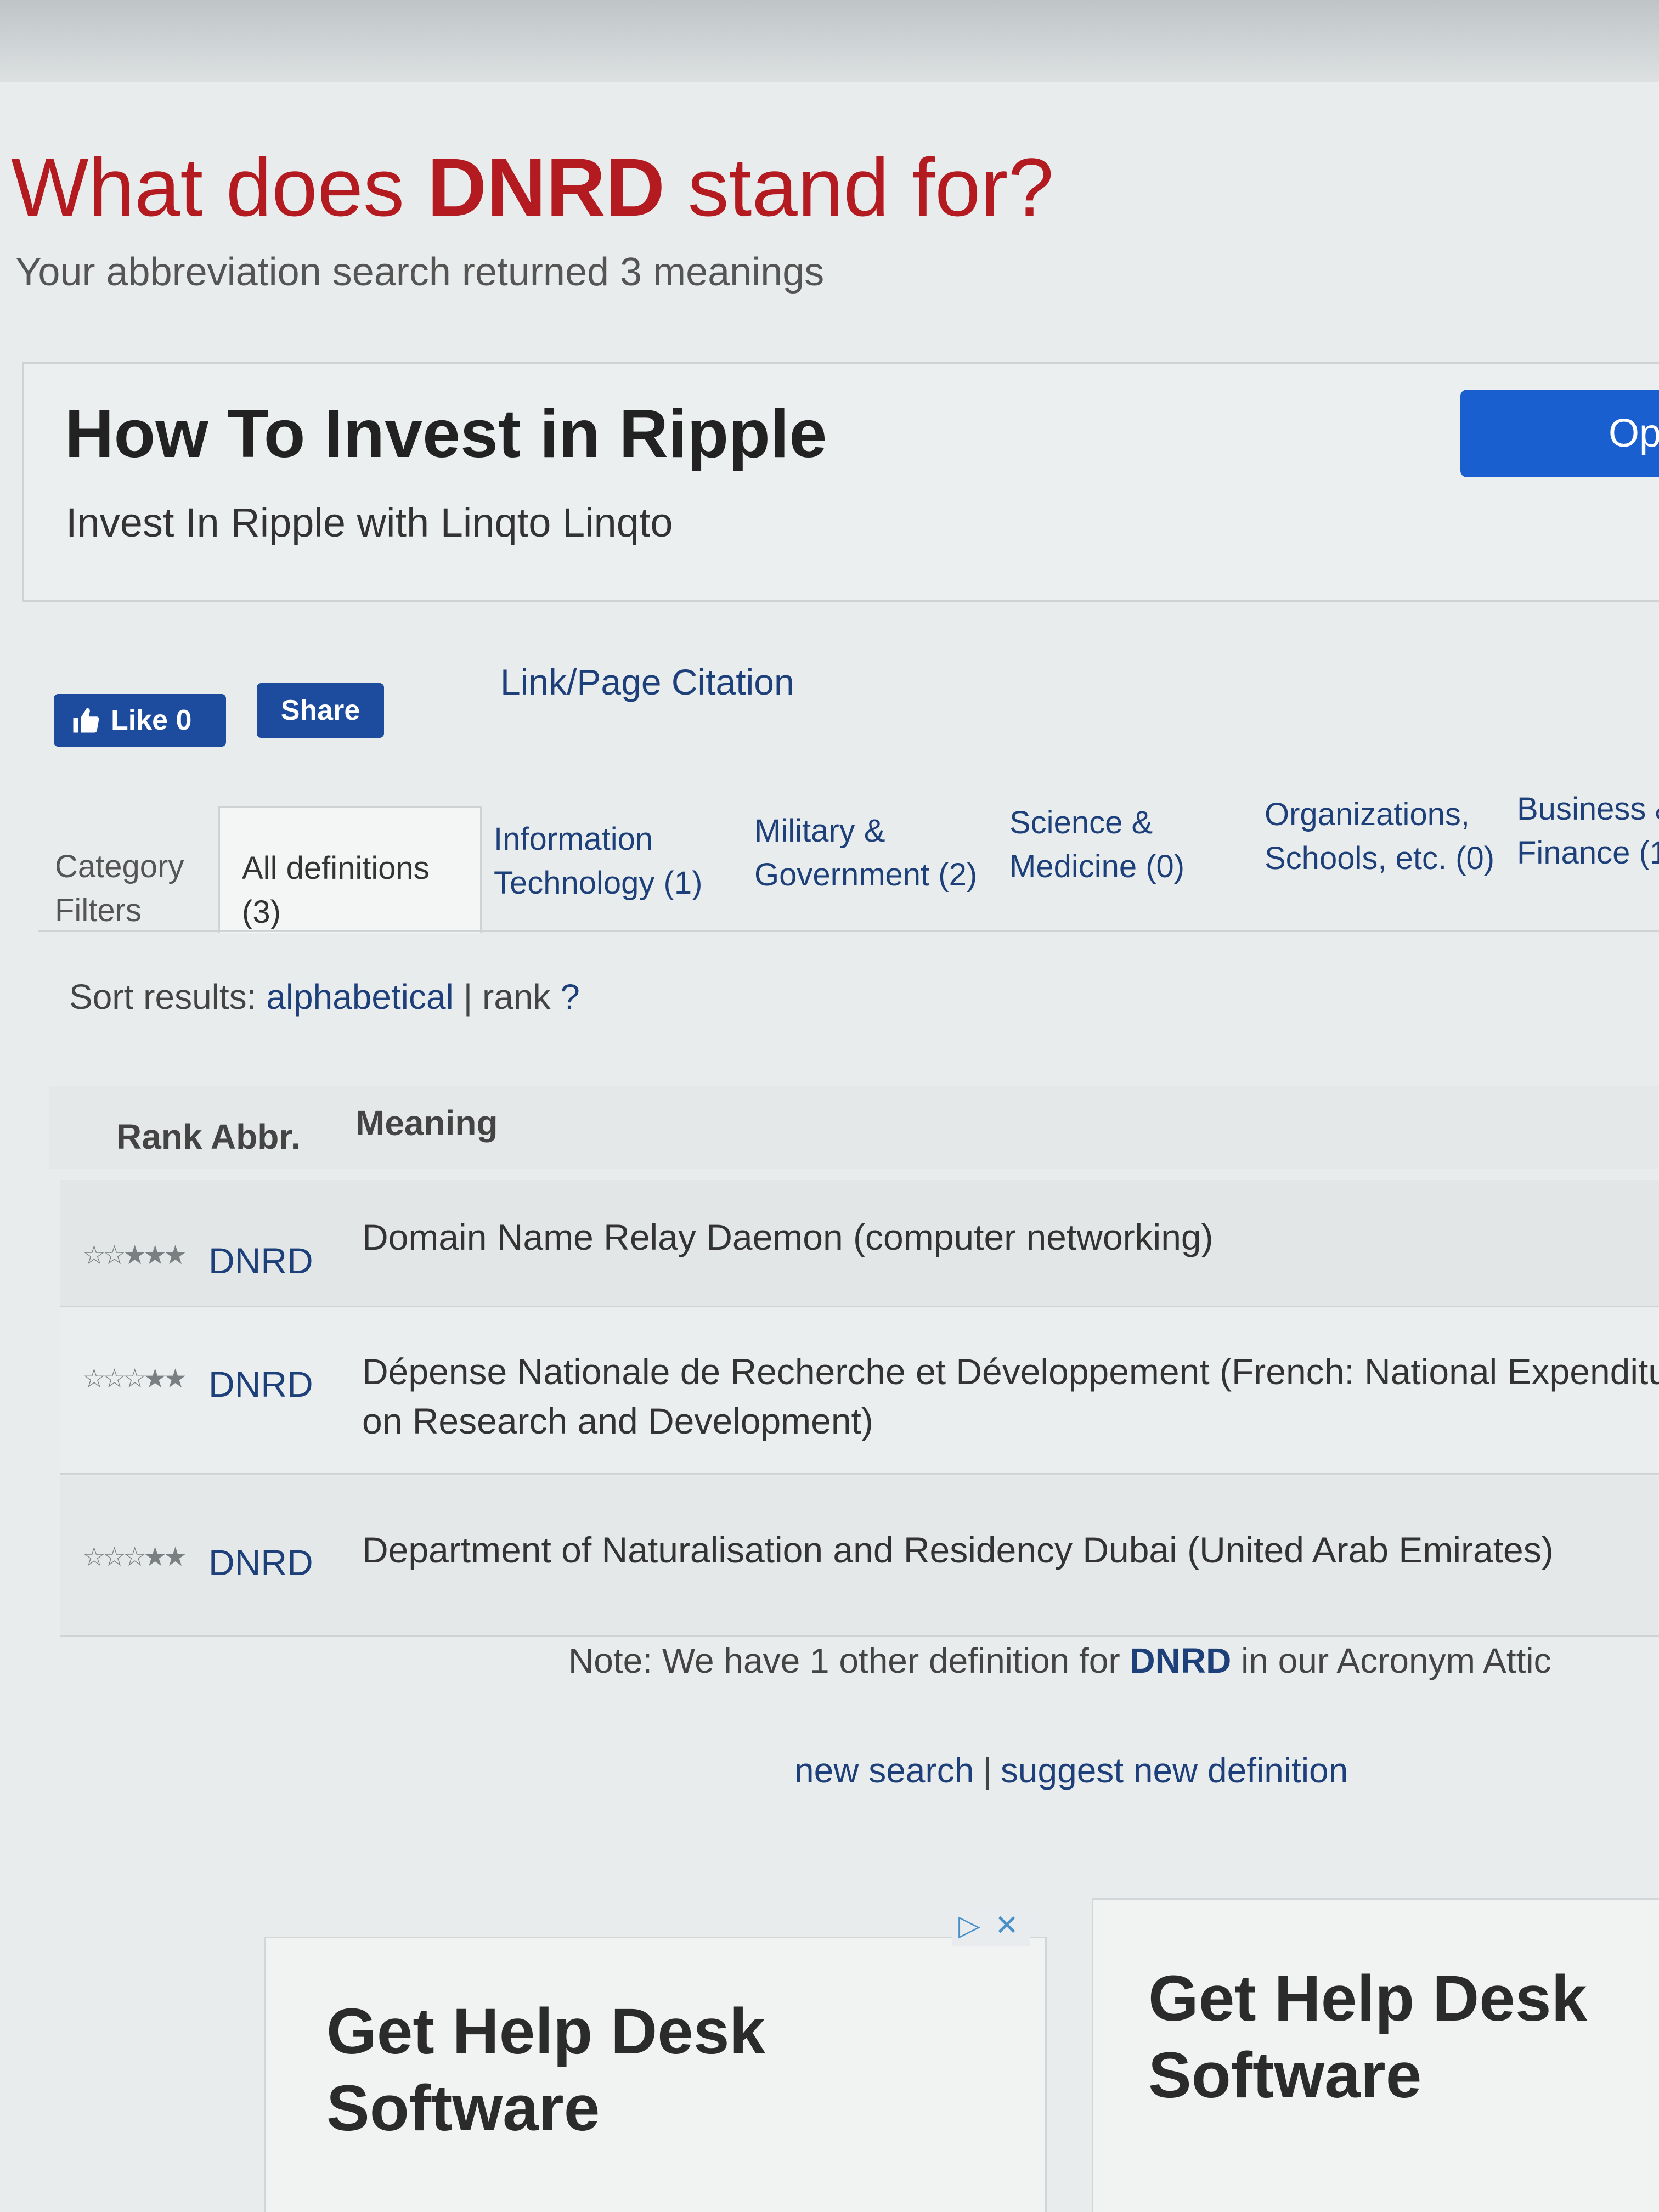 This screenshot has height=2212, width=1659. I want to click on facebook-like-button: Like 0, so click(140, 720).